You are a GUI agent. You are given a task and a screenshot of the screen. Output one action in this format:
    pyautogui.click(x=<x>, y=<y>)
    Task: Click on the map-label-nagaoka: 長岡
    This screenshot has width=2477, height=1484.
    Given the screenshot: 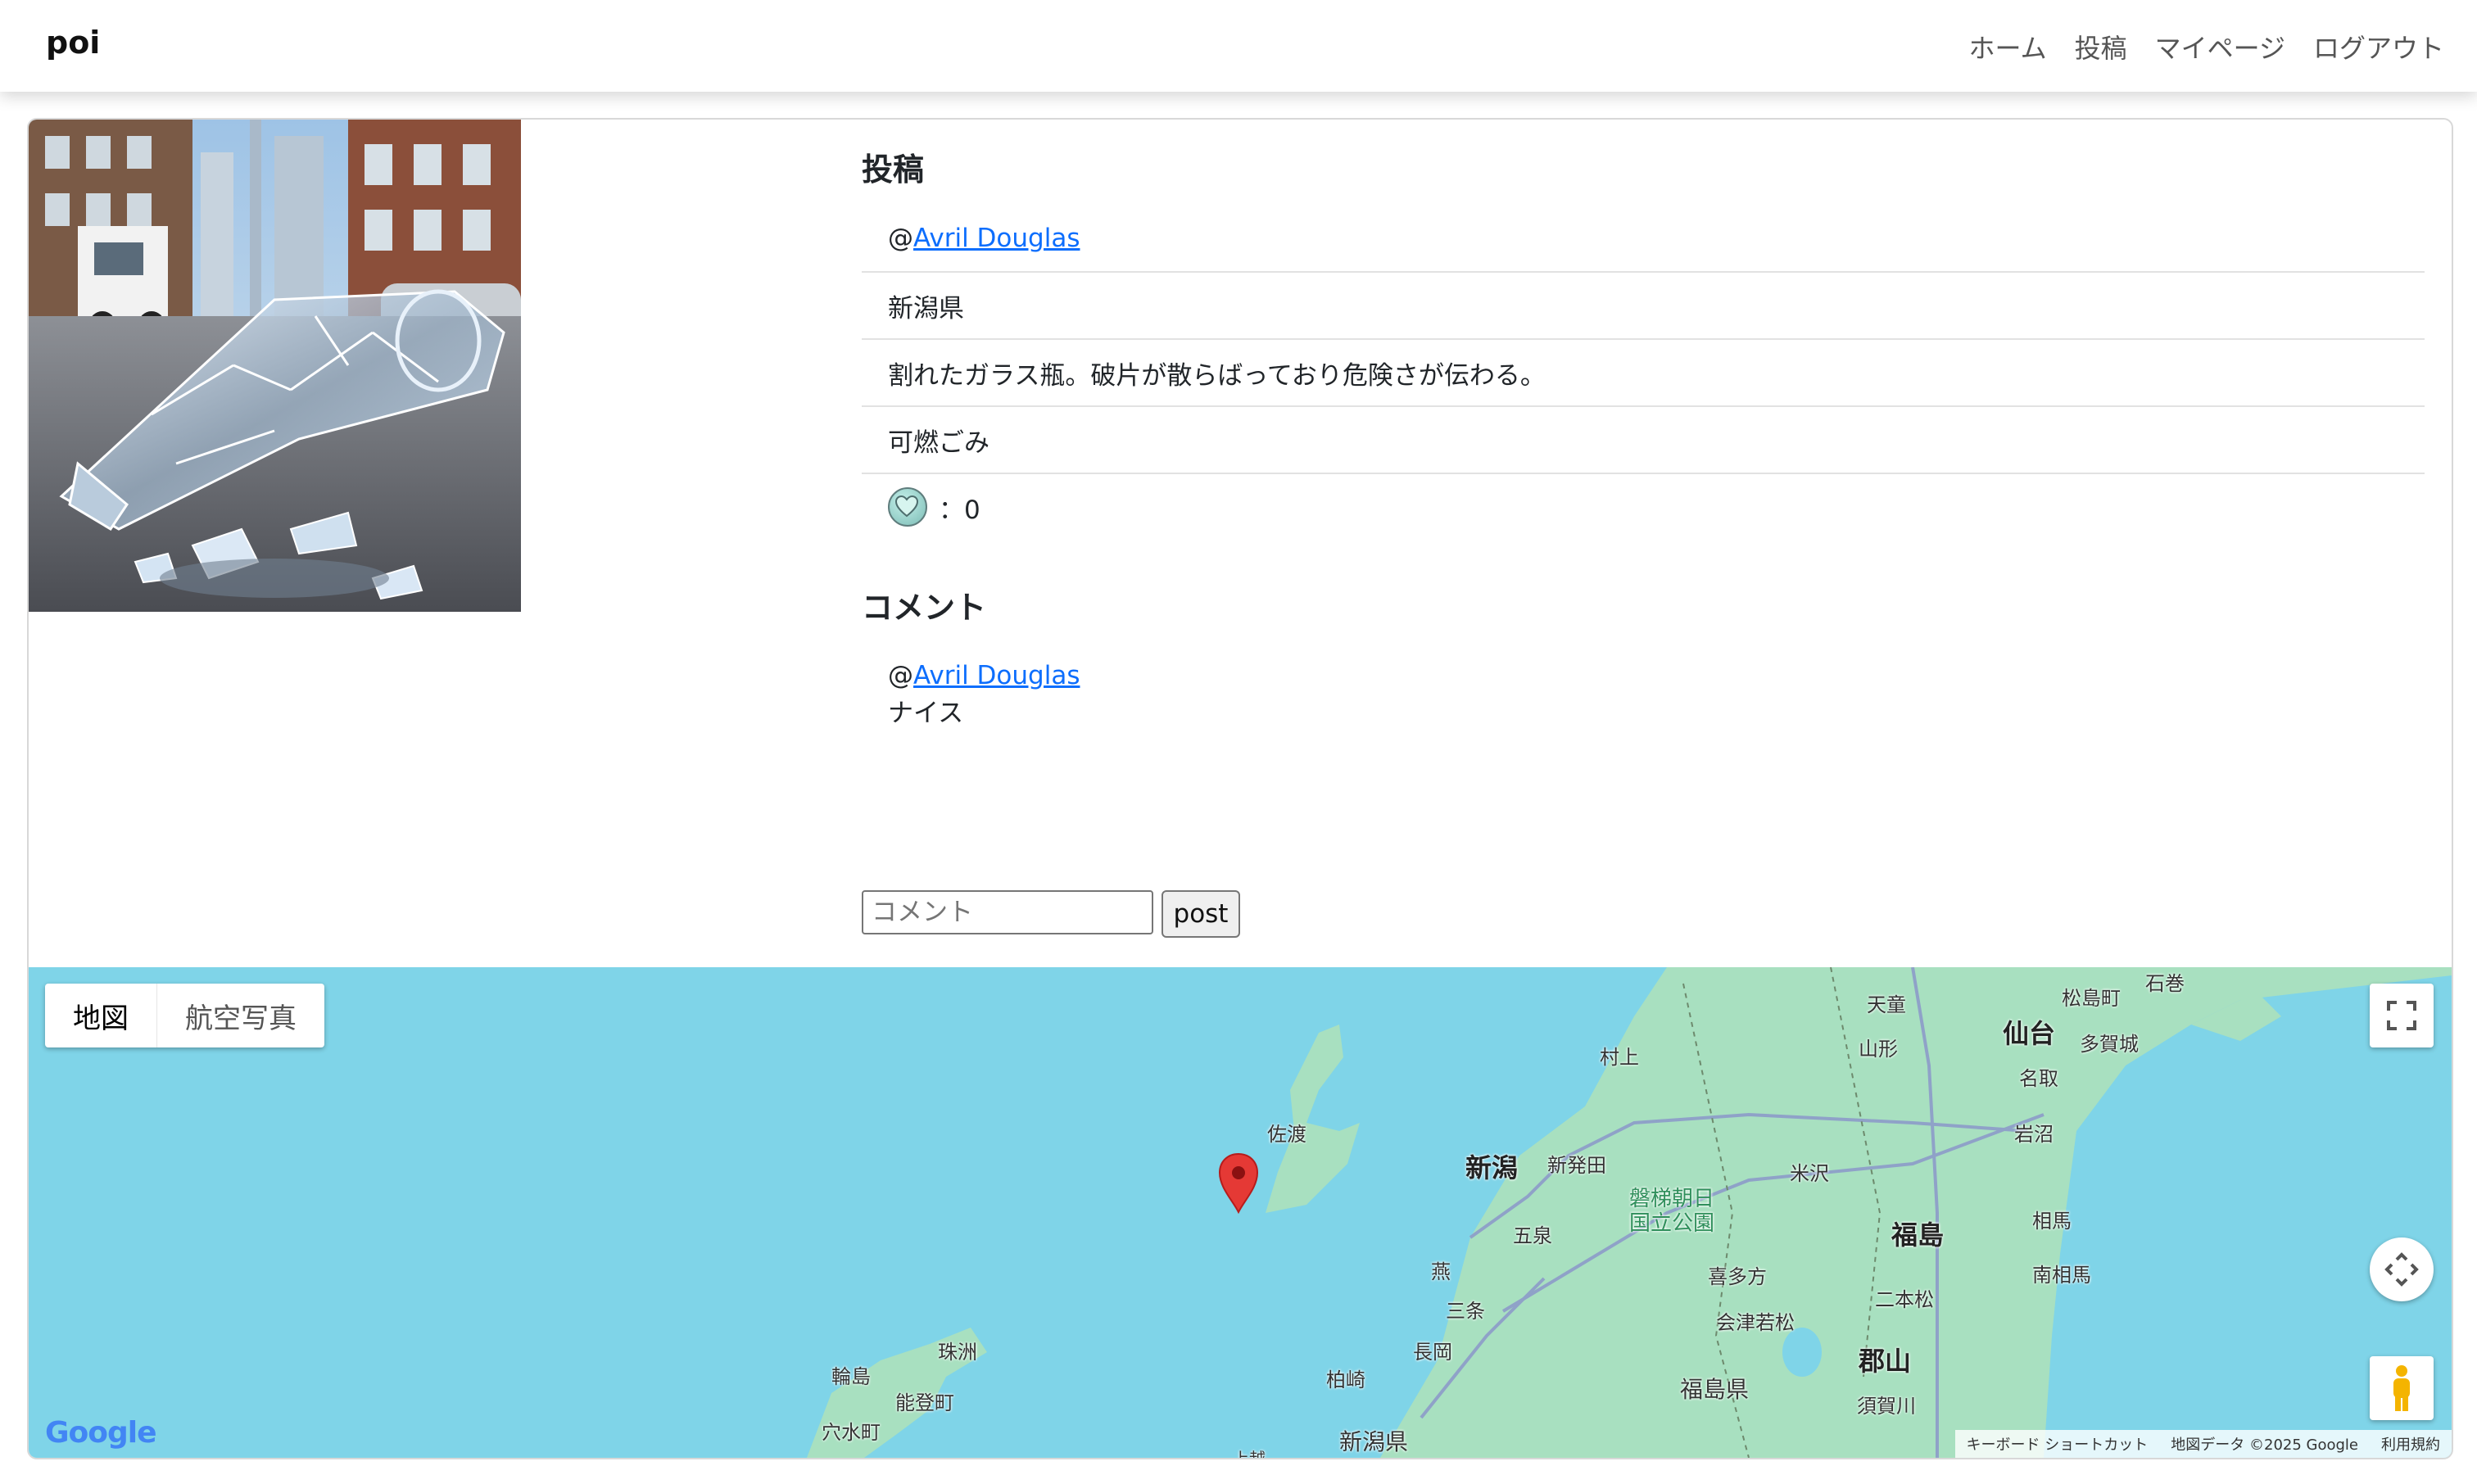 What is the action you would take?
    pyautogui.click(x=1432, y=1352)
    